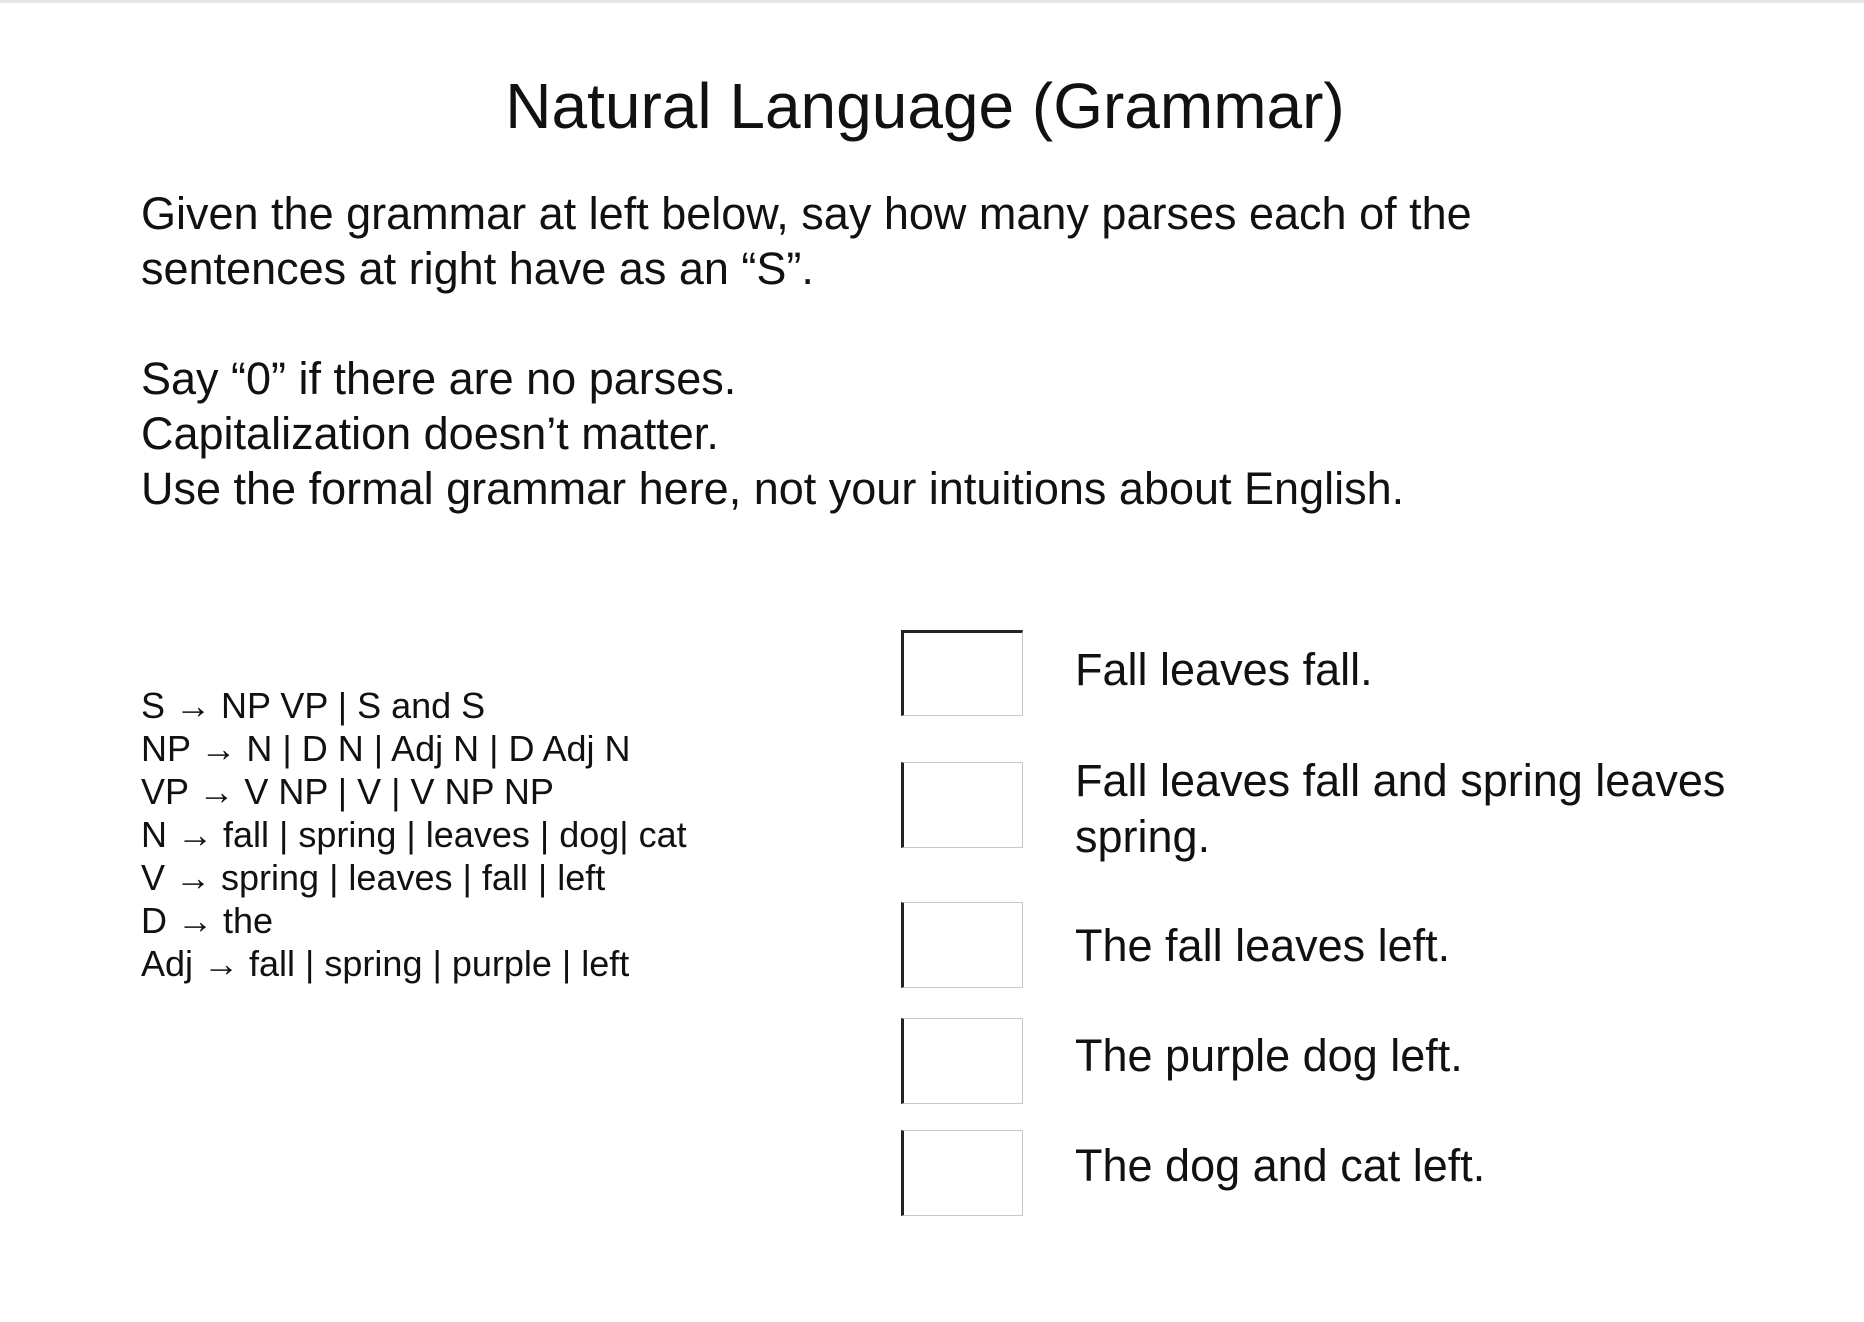  What do you see at coordinates (439, 378) in the screenshot?
I see `instruction-line: Say “0” if there are no parses.` at bounding box center [439, 378].